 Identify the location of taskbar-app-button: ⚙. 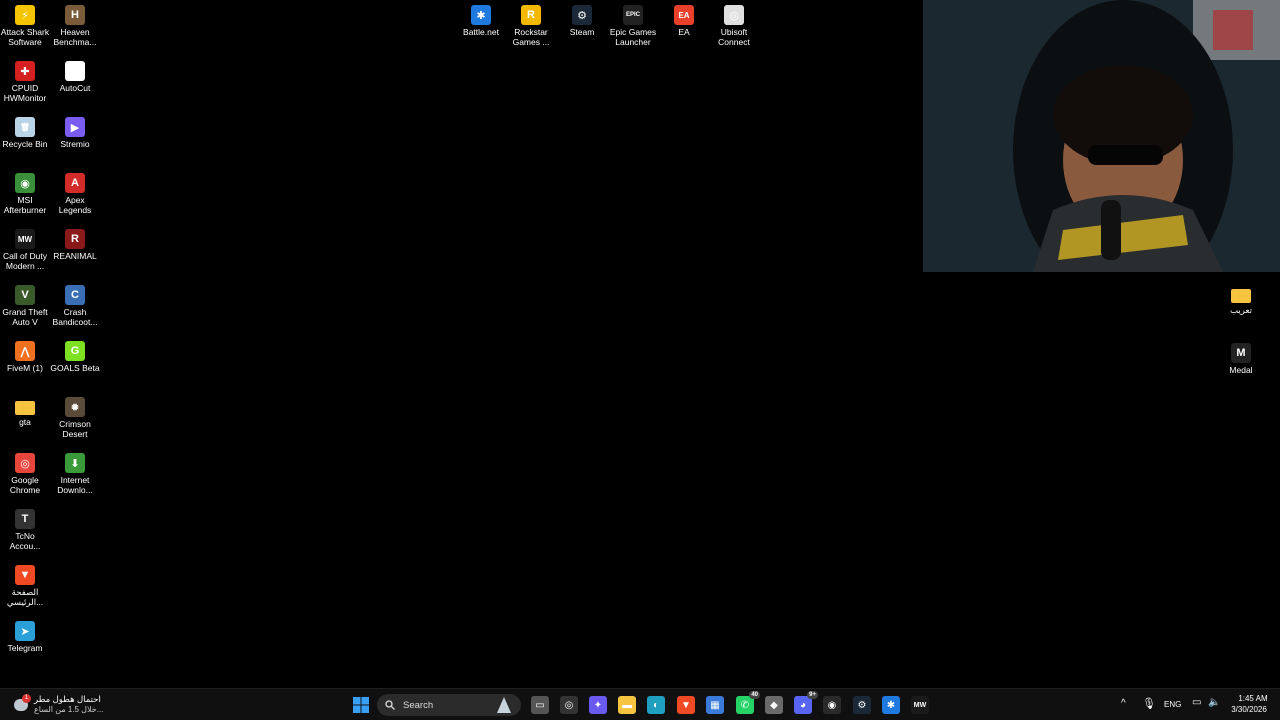
(862, 705).